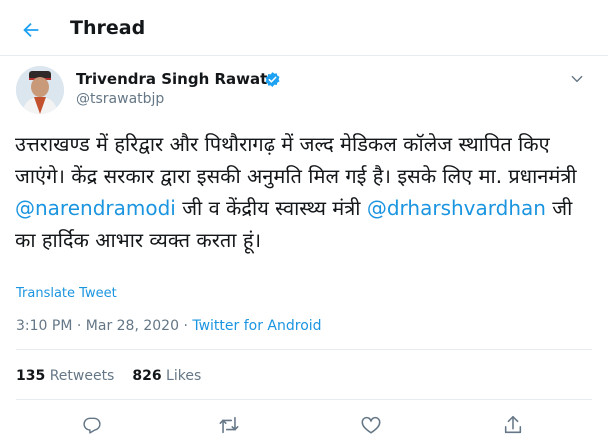  What do you see at coordinates (108, 28) in the screenshot?
I see `page-title: Thread` at bounding box center [108, 28].